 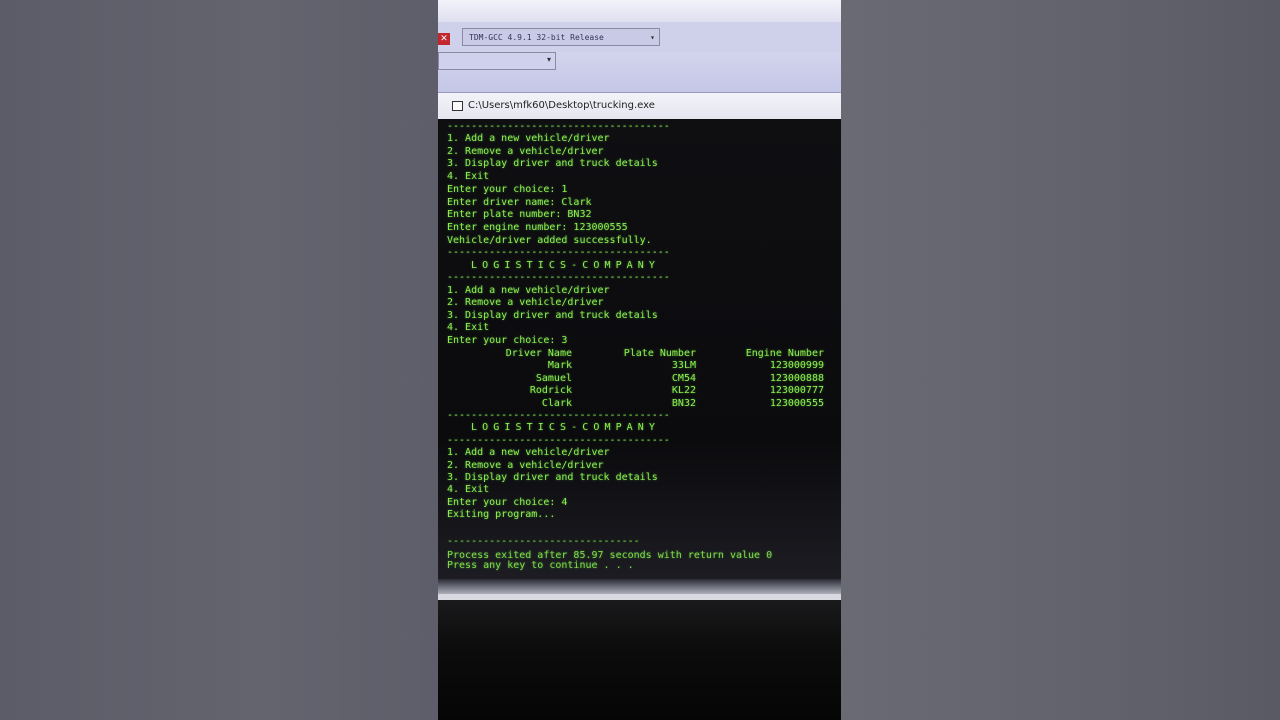 What do you see at coordinates (796, 365) in the screenshot?
I see `table-cell-engine: 123000999` at bounding box center [796, 365].